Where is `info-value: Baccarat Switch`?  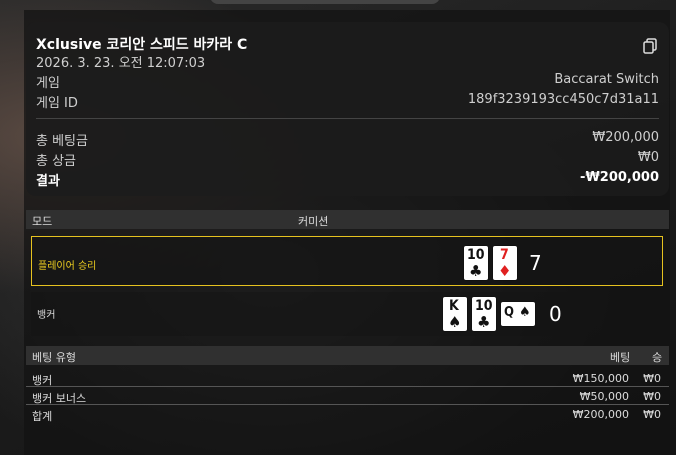
info-value: Baccarat Switch is located at coordinates (606, 79).